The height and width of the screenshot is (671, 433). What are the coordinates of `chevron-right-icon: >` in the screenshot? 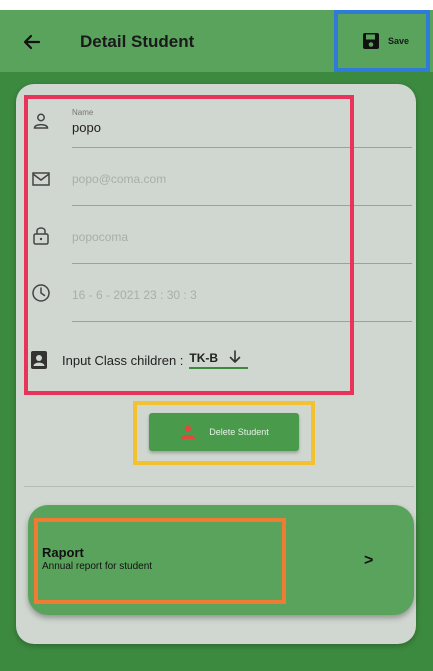 It's located at (369, 560).